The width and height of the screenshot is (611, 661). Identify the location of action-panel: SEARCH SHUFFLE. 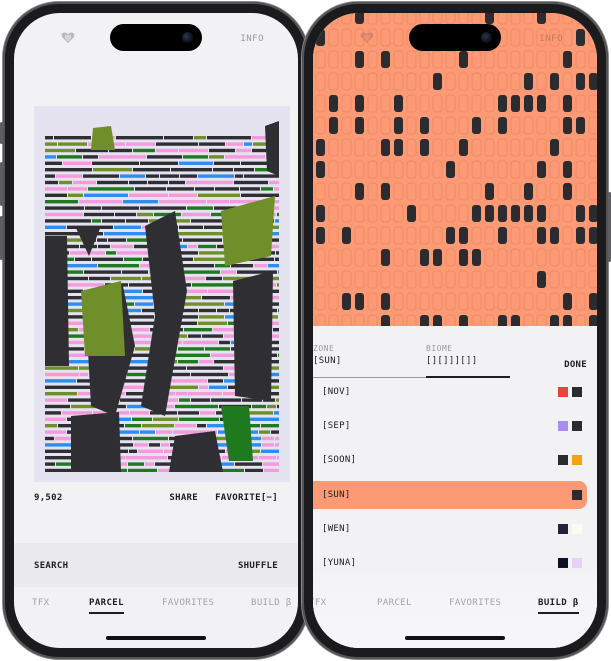
(156, 565).